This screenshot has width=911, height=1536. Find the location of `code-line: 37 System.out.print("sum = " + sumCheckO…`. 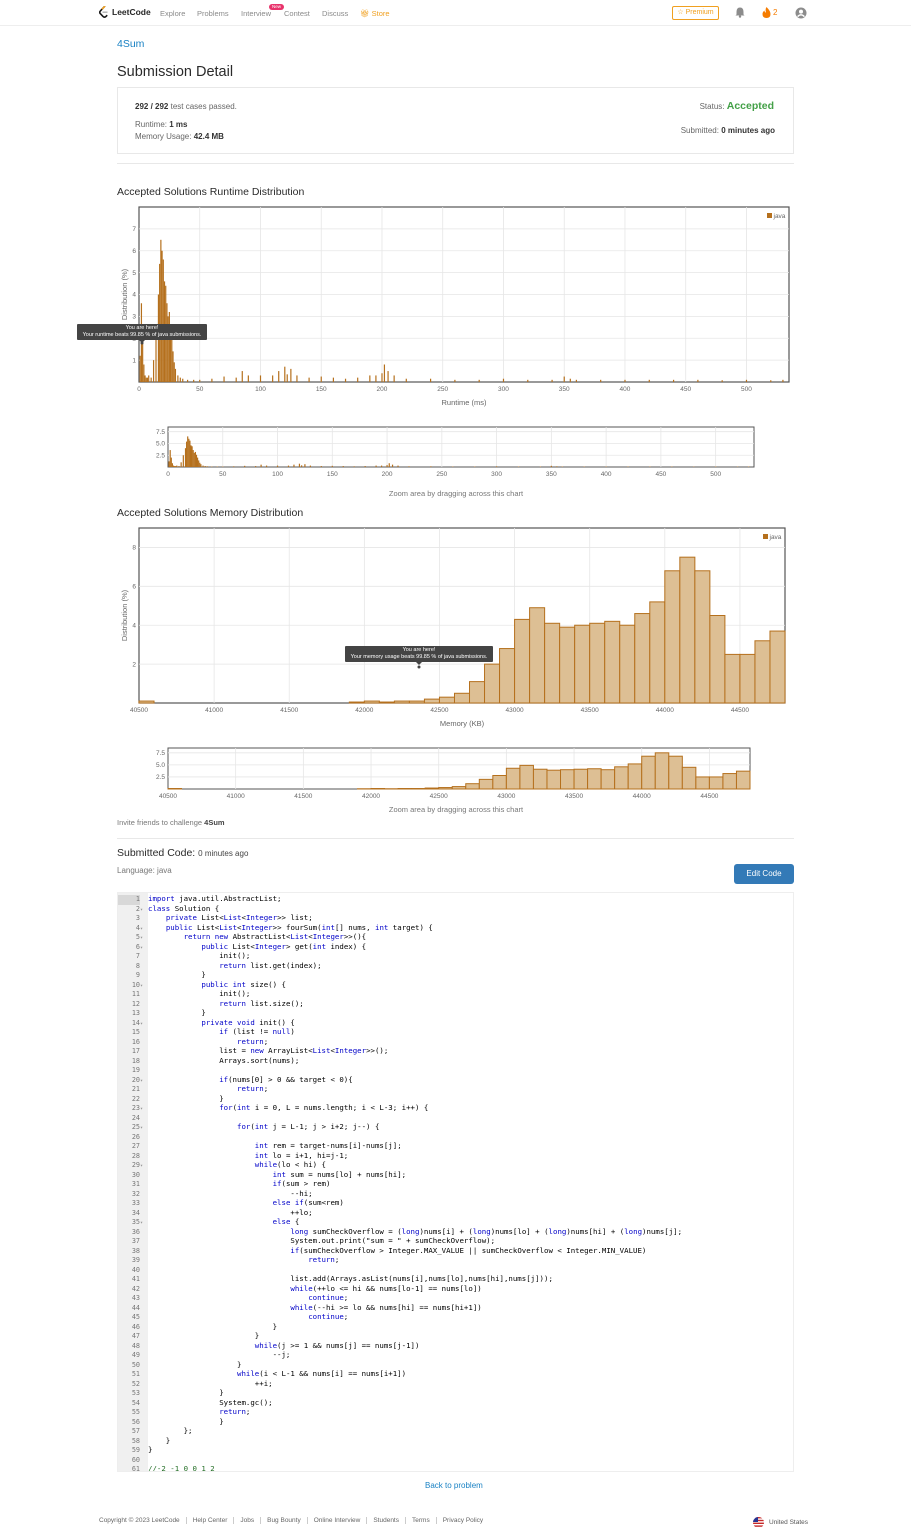

code-line: 37 System.out.print("sum = " + sumCheckO… is located at coordinates (306, 1241).